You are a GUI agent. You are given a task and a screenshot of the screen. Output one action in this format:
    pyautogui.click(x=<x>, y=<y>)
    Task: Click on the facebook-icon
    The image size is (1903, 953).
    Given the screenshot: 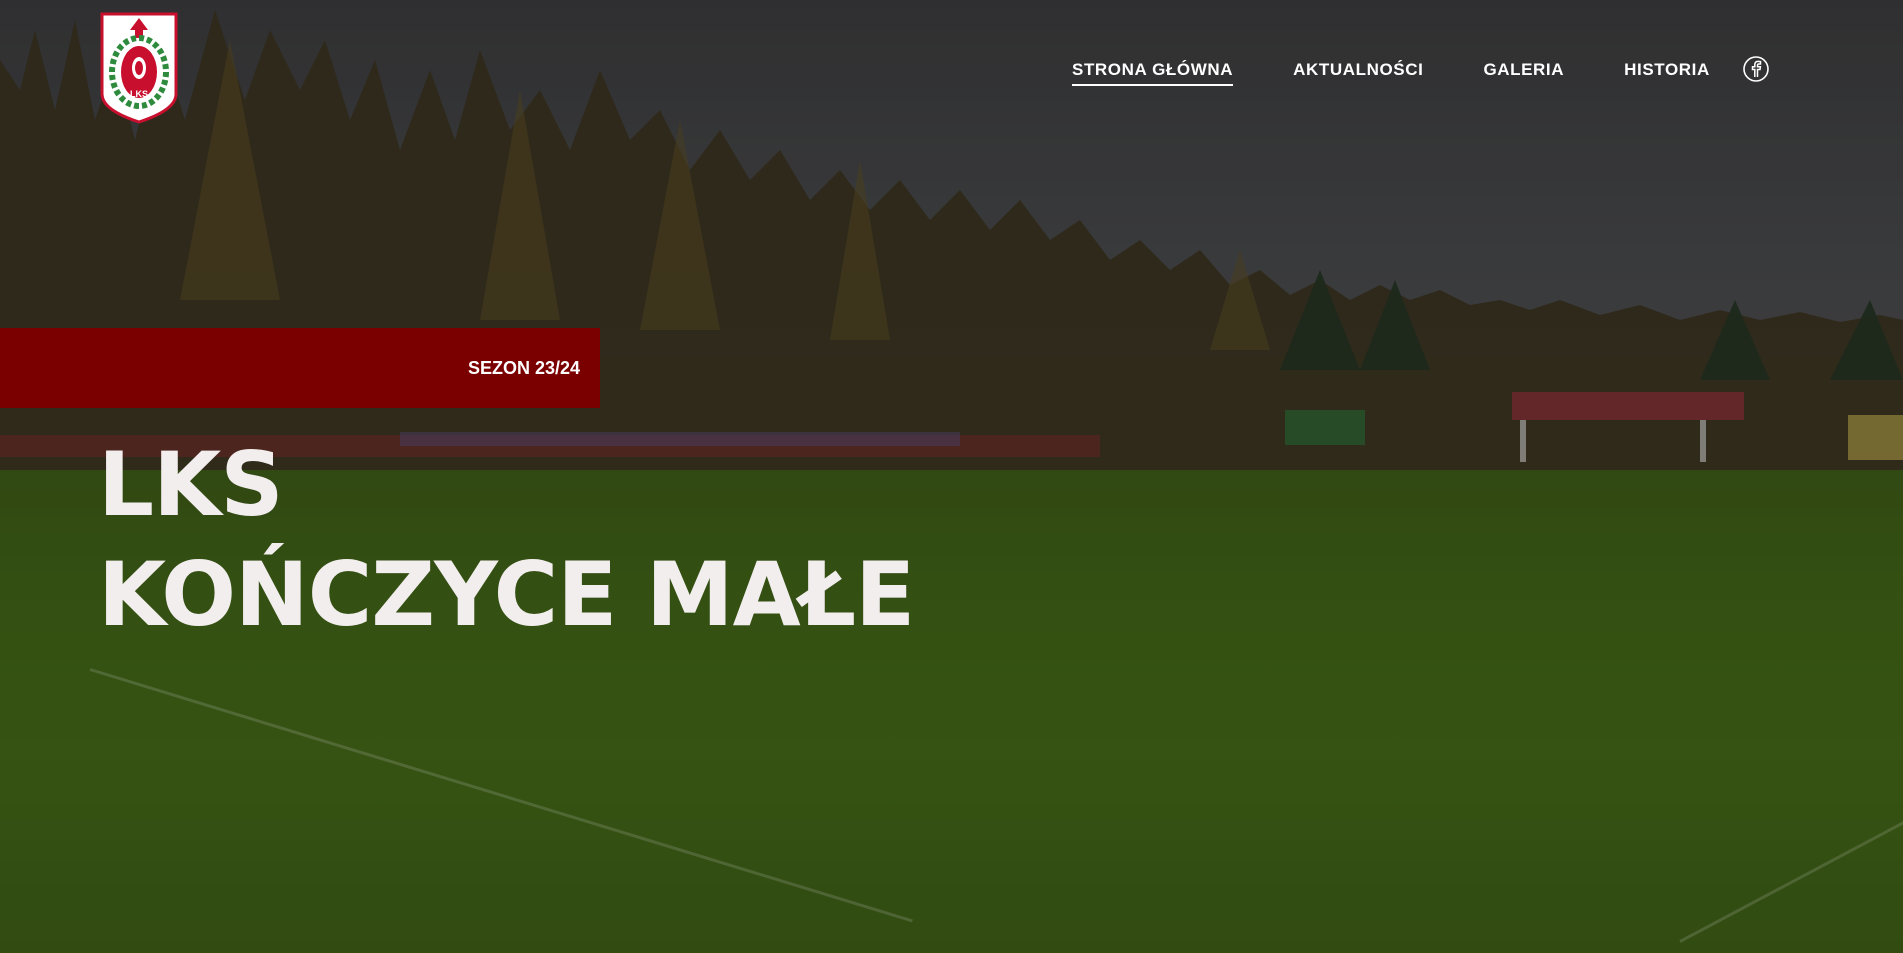 What is the action you would take?
    pyautogui.click(x=1756, y=69)
    